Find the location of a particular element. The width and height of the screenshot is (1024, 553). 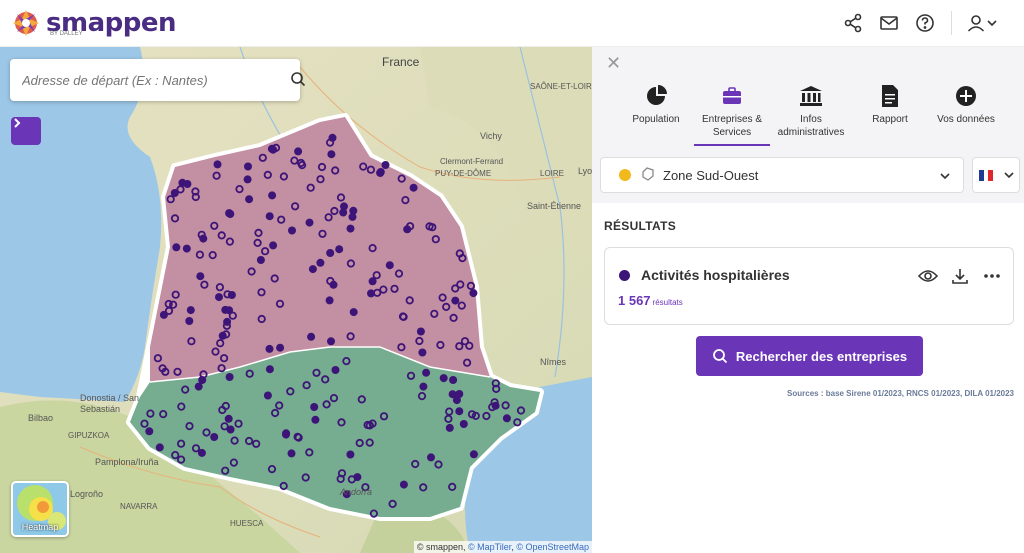

address-search is located at coordinates (158, 80).